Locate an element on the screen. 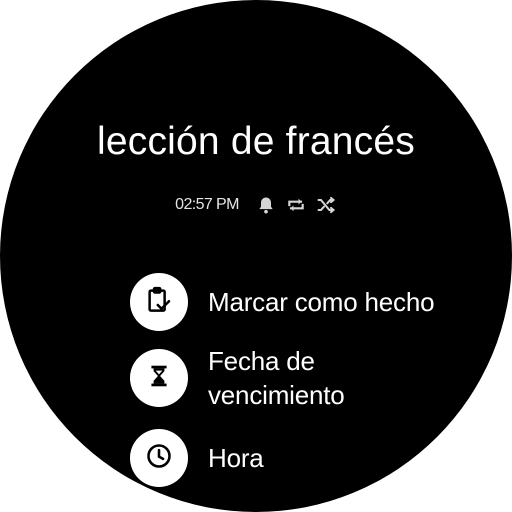 The height and width of the screenshot is (512, 512). due-date-label: Fecha de vencimiento is located at coordinates (276, 378).